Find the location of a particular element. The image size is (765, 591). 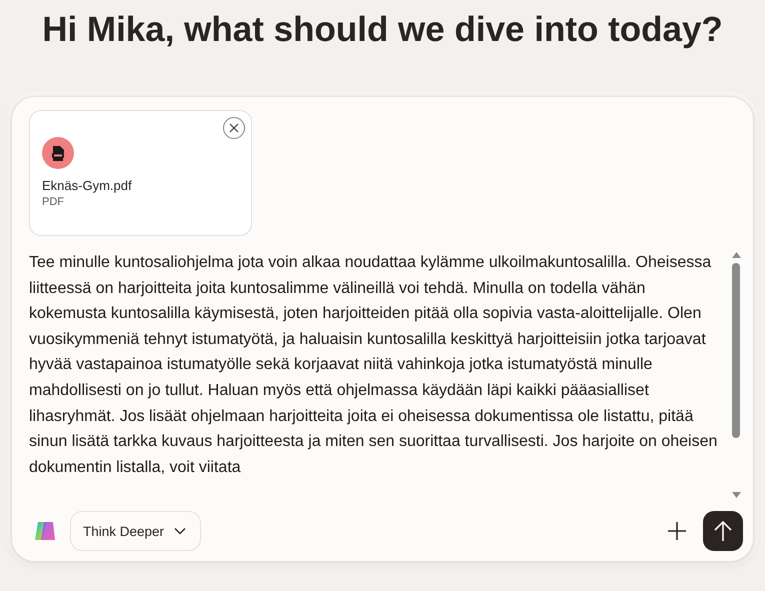

send-button is located at coordinates (723, 531).